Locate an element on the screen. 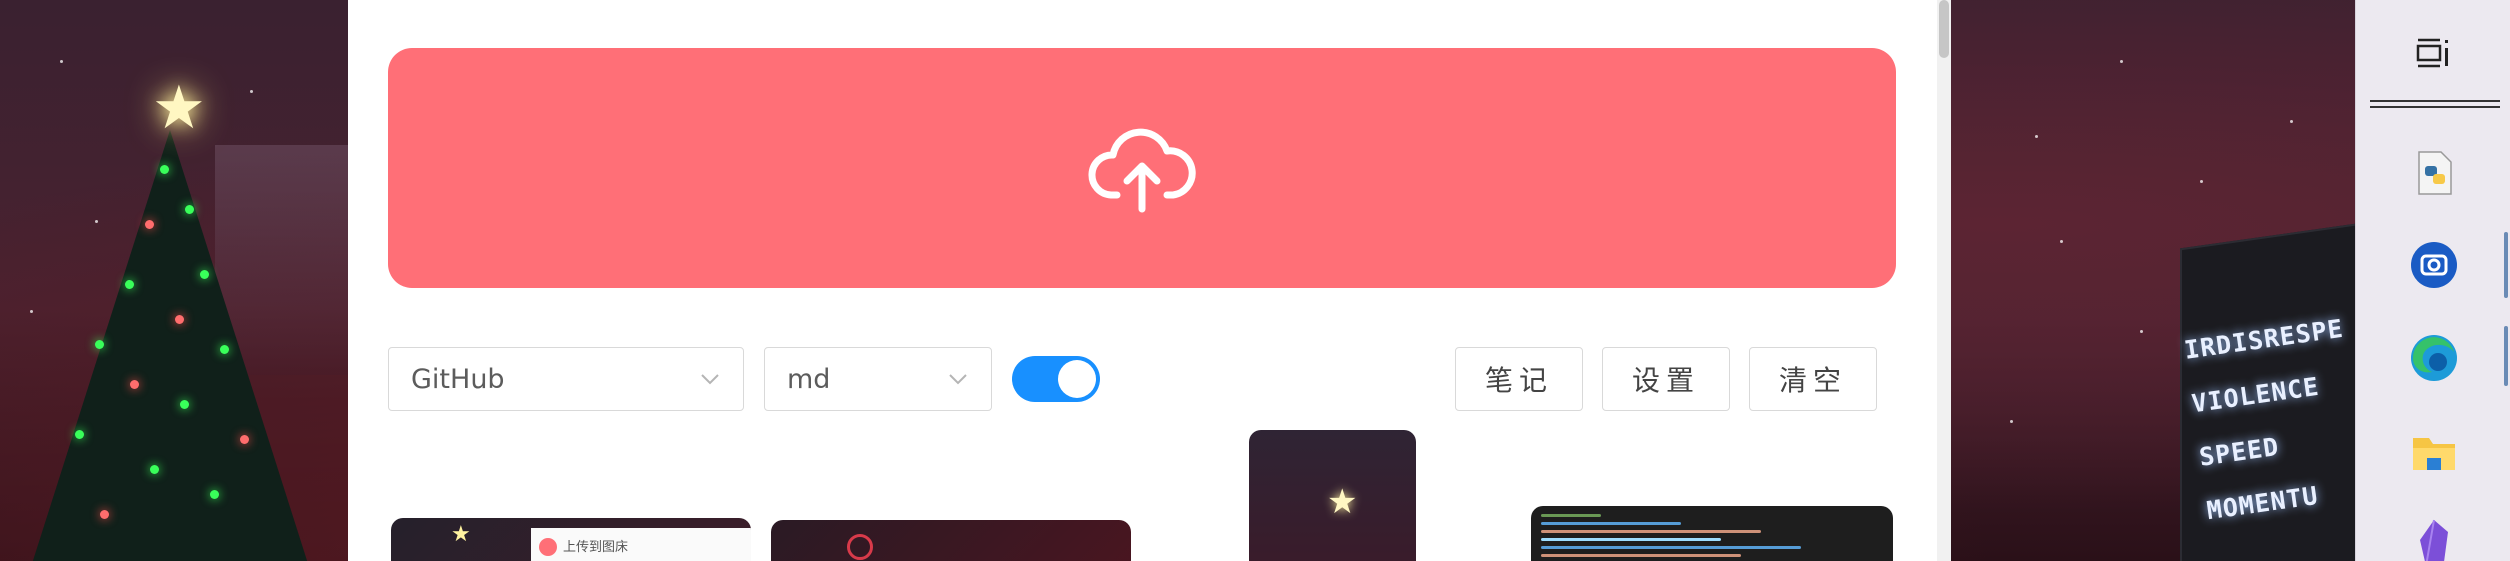 The width and height of the screenshot is (2510, 561). image-thumbnail: ★ 上传到图床 is located at coordinates (571, 539).